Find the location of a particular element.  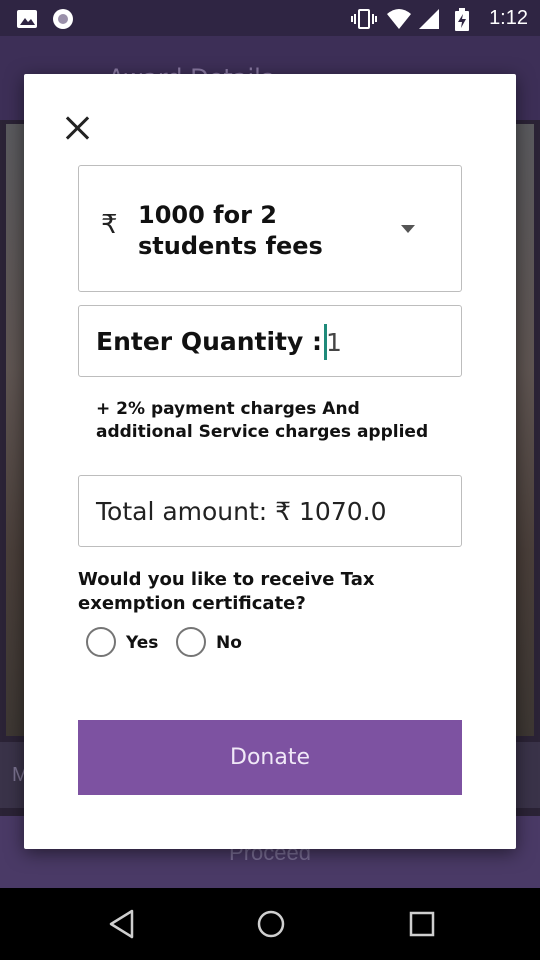

navigation-bar is located at coordinates (270, 924).